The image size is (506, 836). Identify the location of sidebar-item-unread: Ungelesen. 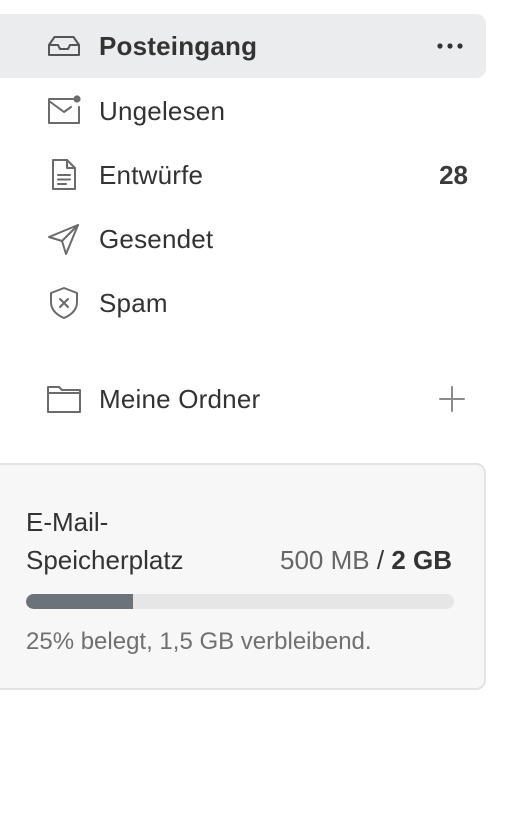
(243, 111).